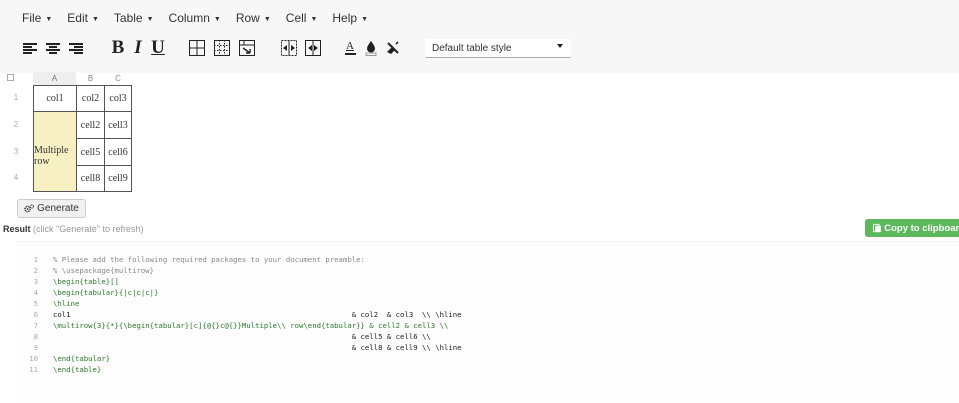  What do you see at coordinates (83, 18) in the screenshot?
I see `menu-edit: Edit ▼` at bounding box center [83, 18].